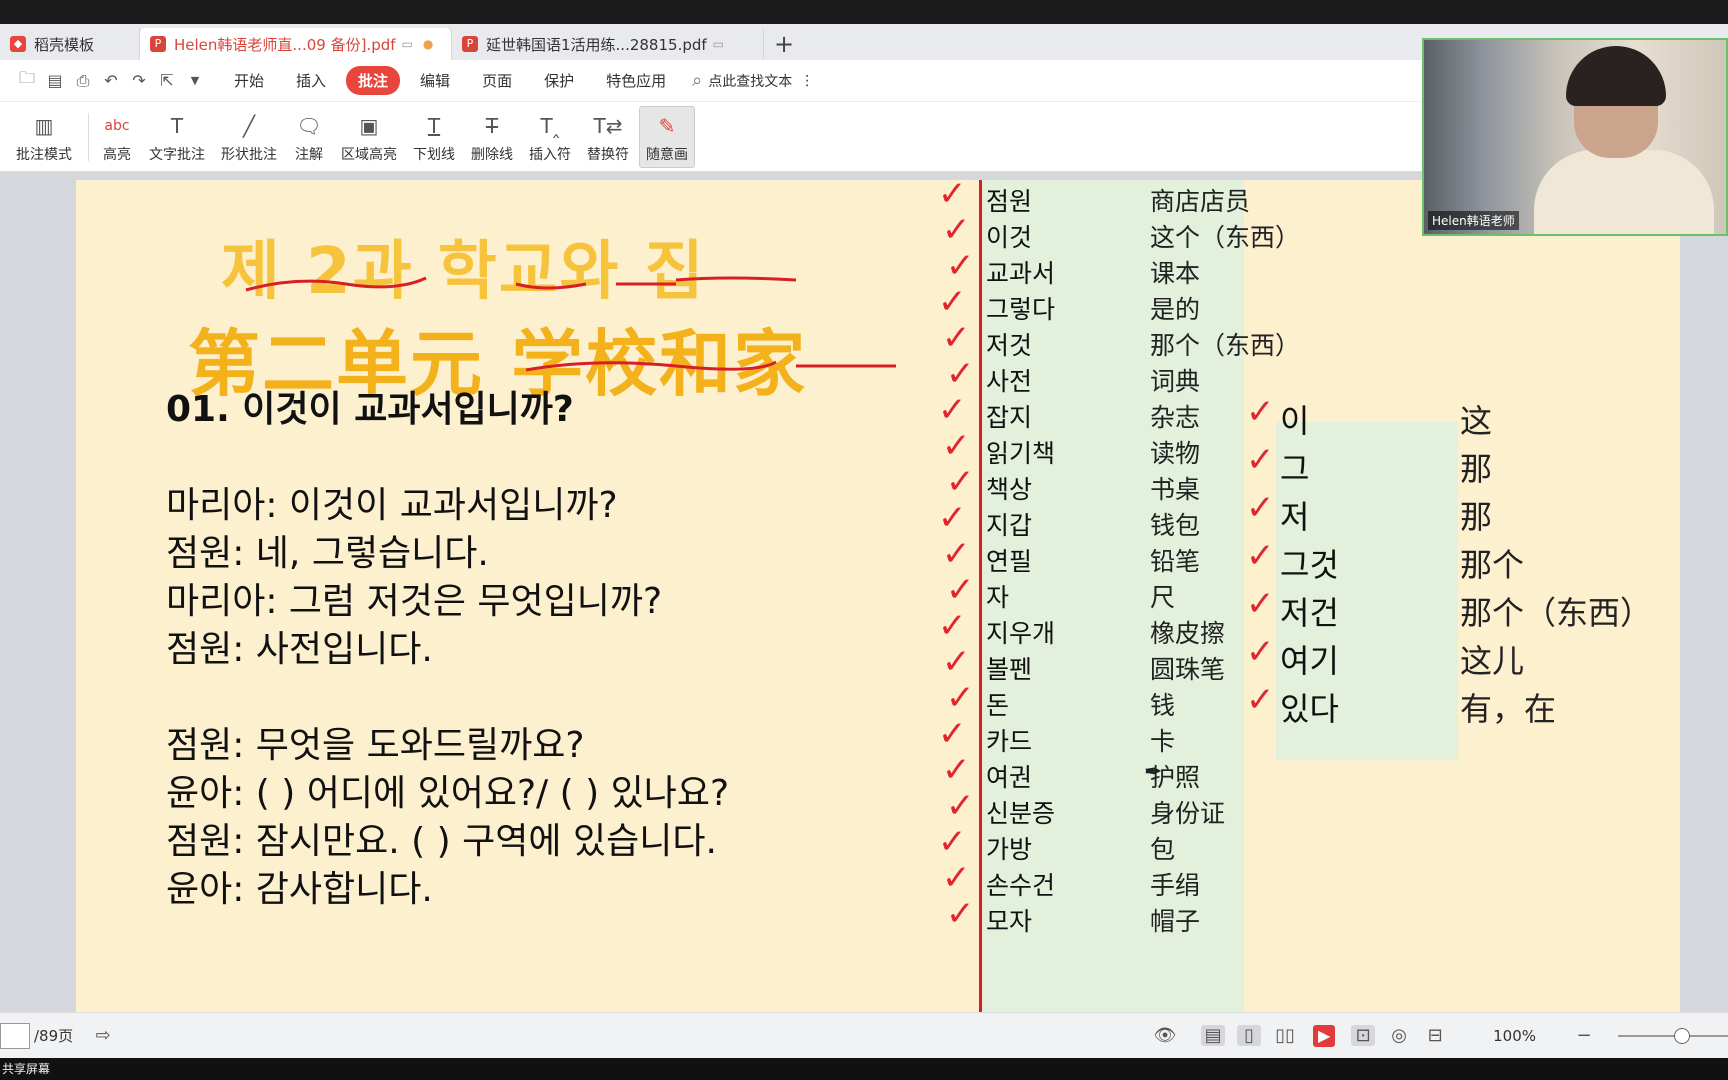 This screenshot has height=1080, width=1728. What do you see at coordinates (1473, 220) in the screenshot?
I see `webcam-name-label: Helen韩语老师` at bounding box center [1473, 220].